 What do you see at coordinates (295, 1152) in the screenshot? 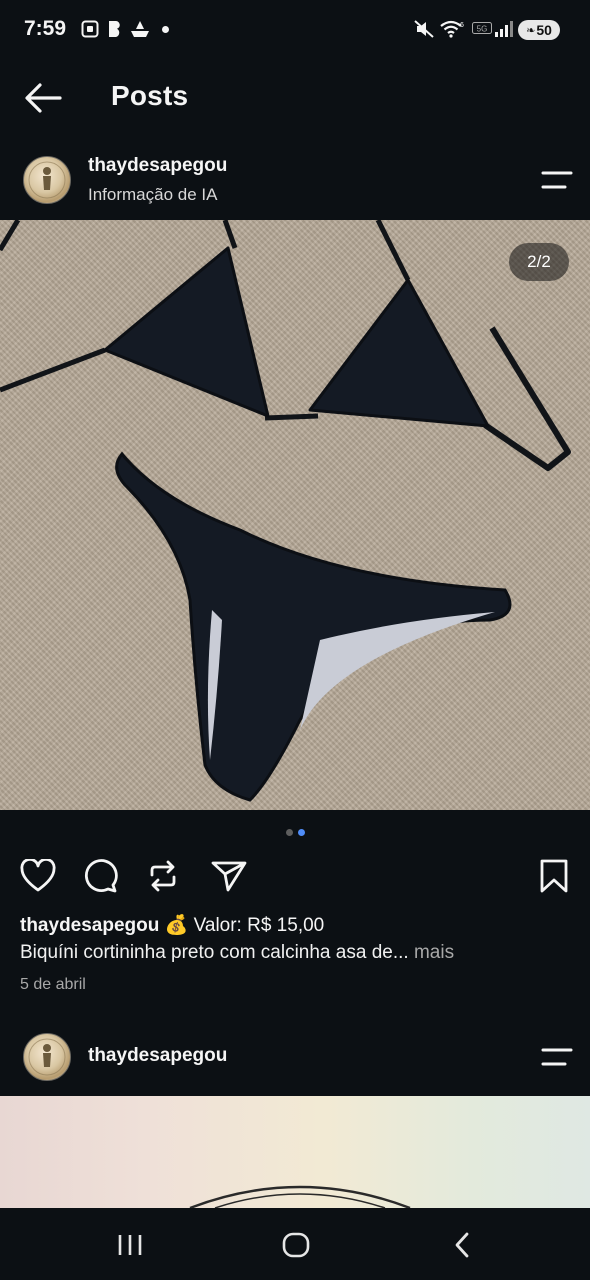
I see `next-post-image` at bounding box center [295, 1152].